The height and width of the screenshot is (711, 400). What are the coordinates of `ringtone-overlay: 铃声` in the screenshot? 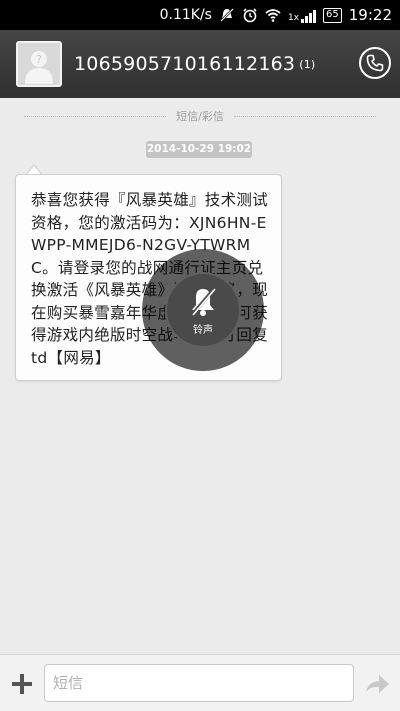 It's located at (203, 310).